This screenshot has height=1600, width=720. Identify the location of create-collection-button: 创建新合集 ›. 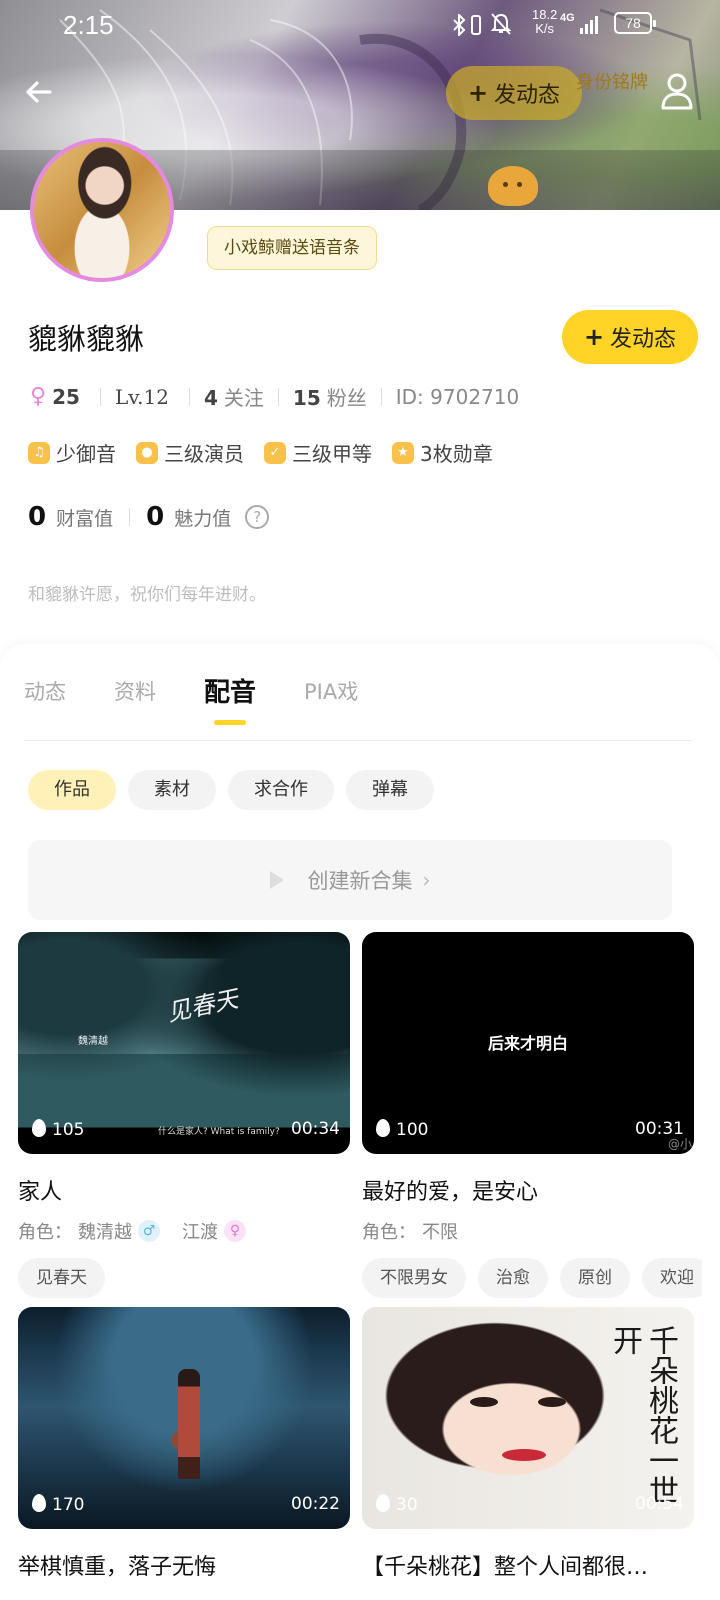
(350, 880).